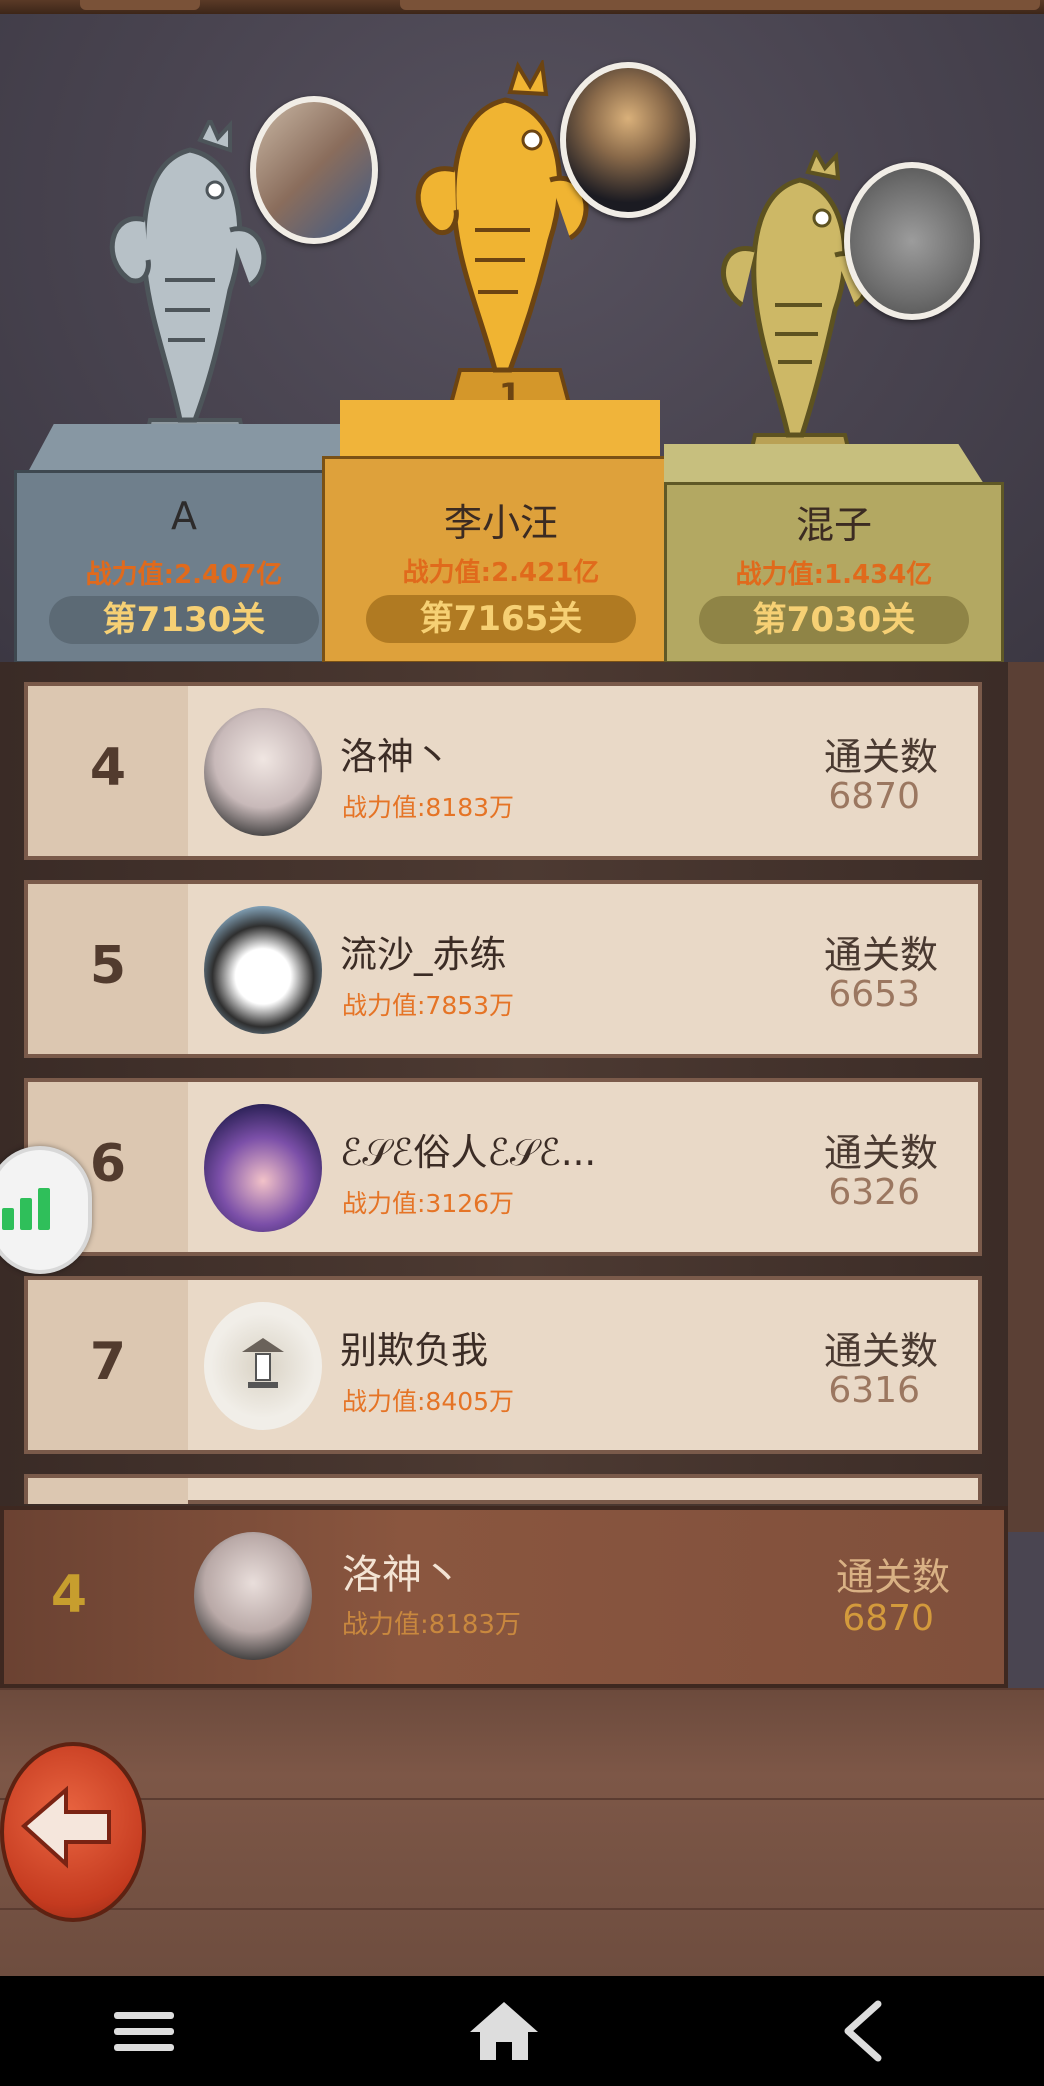  I want to click on home-icon, so click(504, 2031).